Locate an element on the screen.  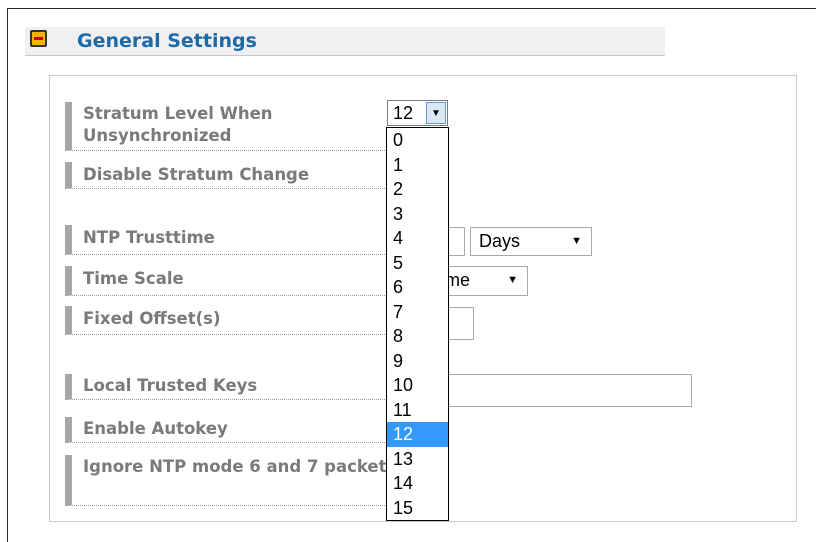
stratum-level-label: Stratum Level When Unsynchronized is located at coordinates (231, 126).